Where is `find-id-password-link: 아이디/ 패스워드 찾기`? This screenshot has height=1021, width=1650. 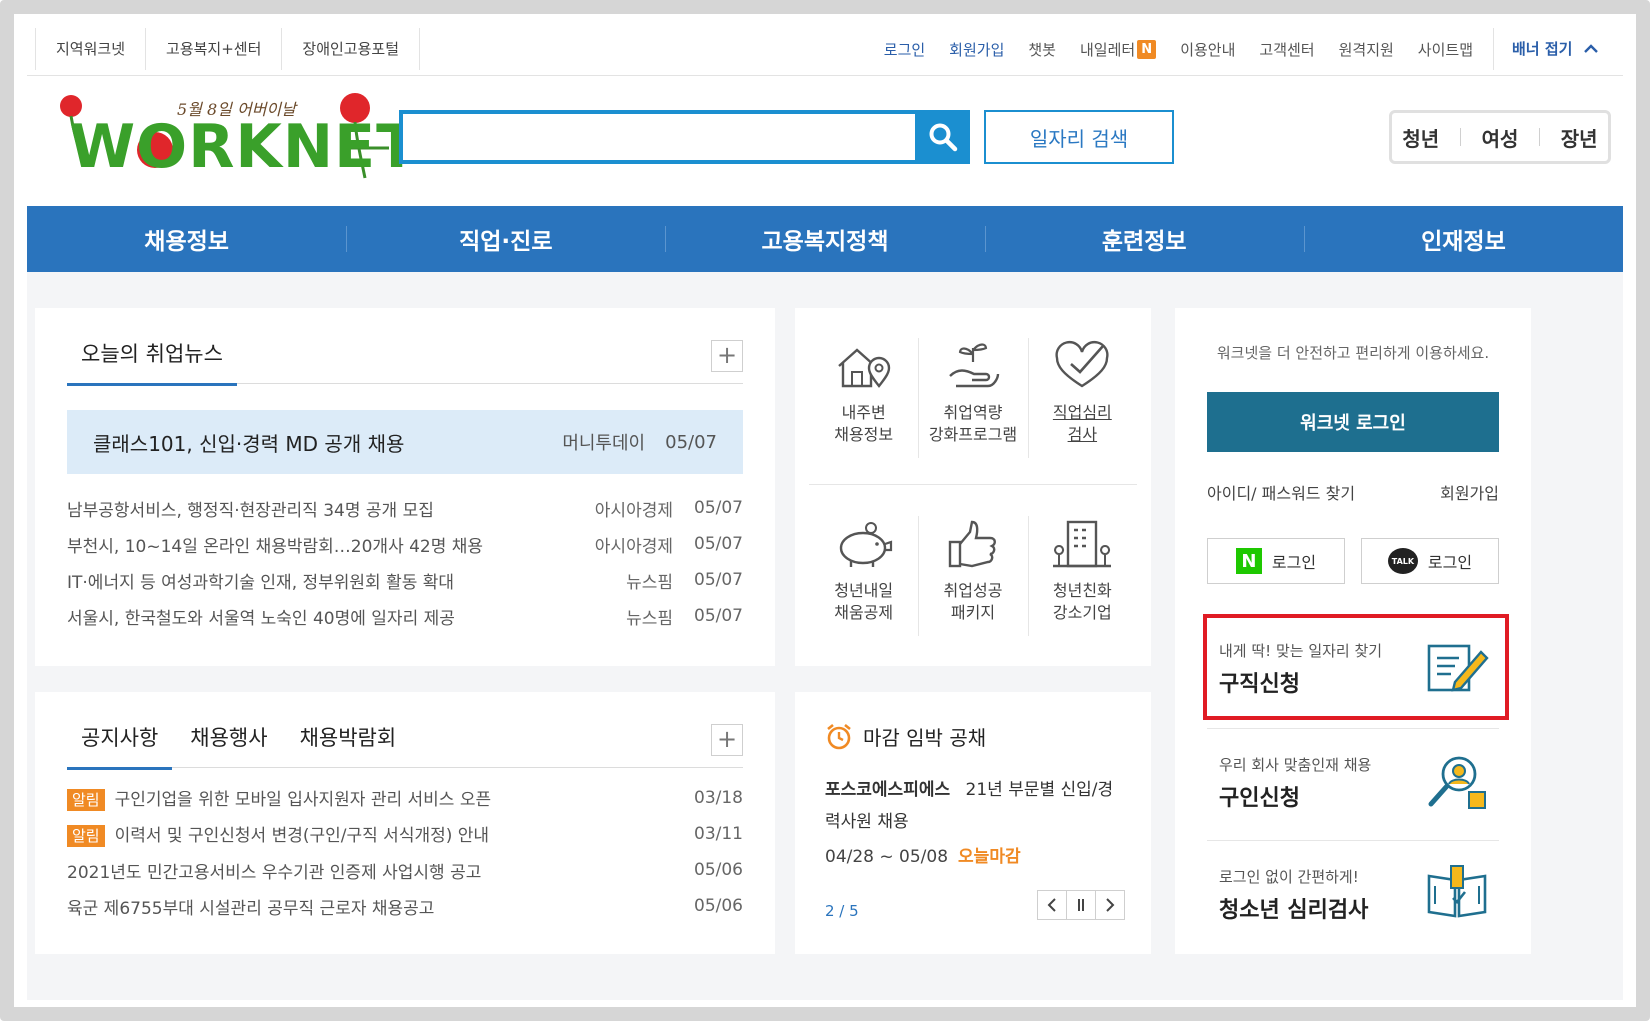 find-id-password-link: 아이디/ 패스워드 찾기 is located at coordinates (1281, 492).